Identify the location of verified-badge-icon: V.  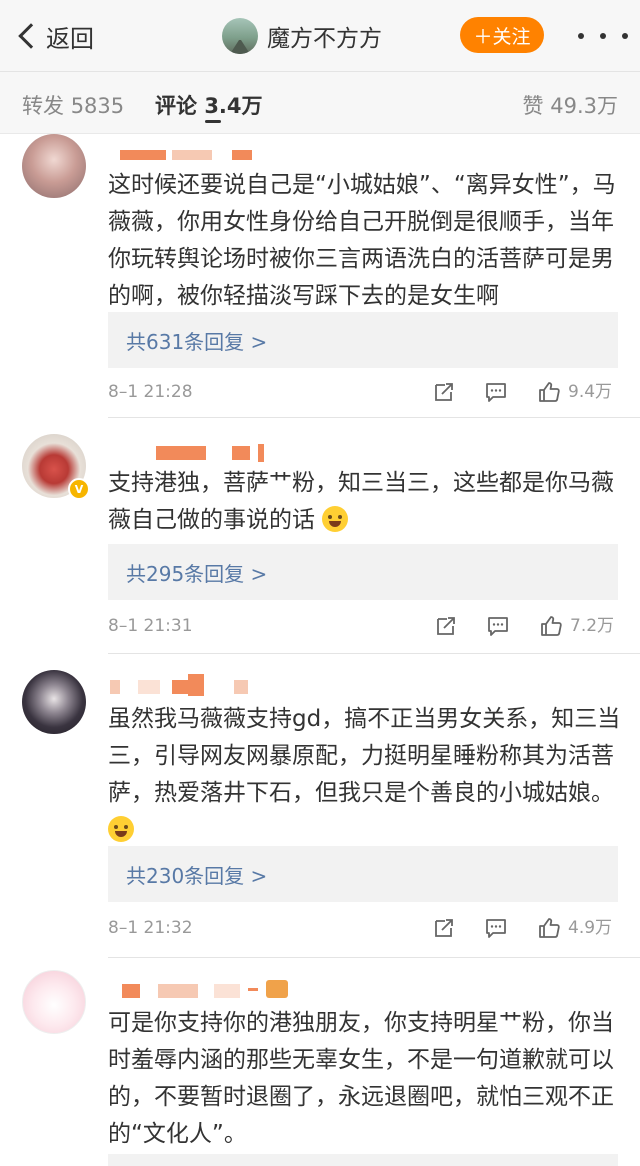
(79, 489).